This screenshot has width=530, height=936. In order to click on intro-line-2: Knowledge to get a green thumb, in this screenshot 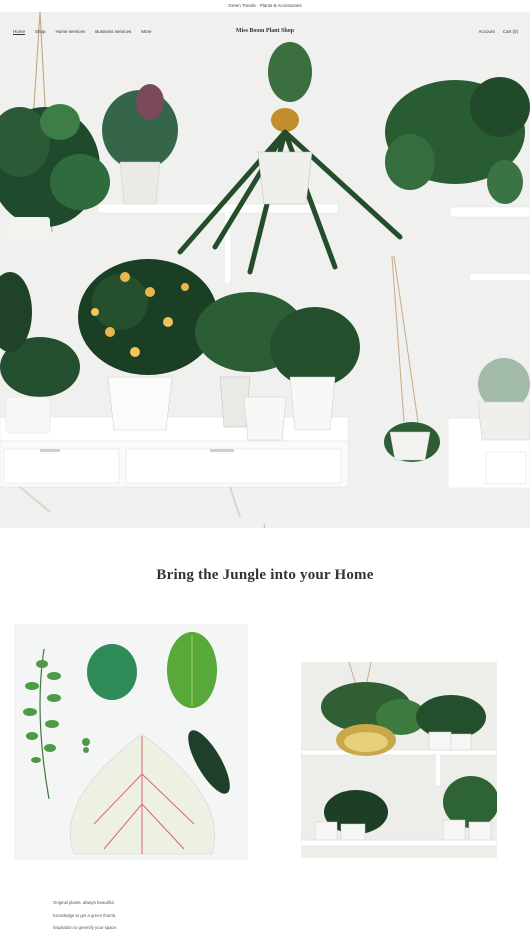, I will do `click(85, 915)`.